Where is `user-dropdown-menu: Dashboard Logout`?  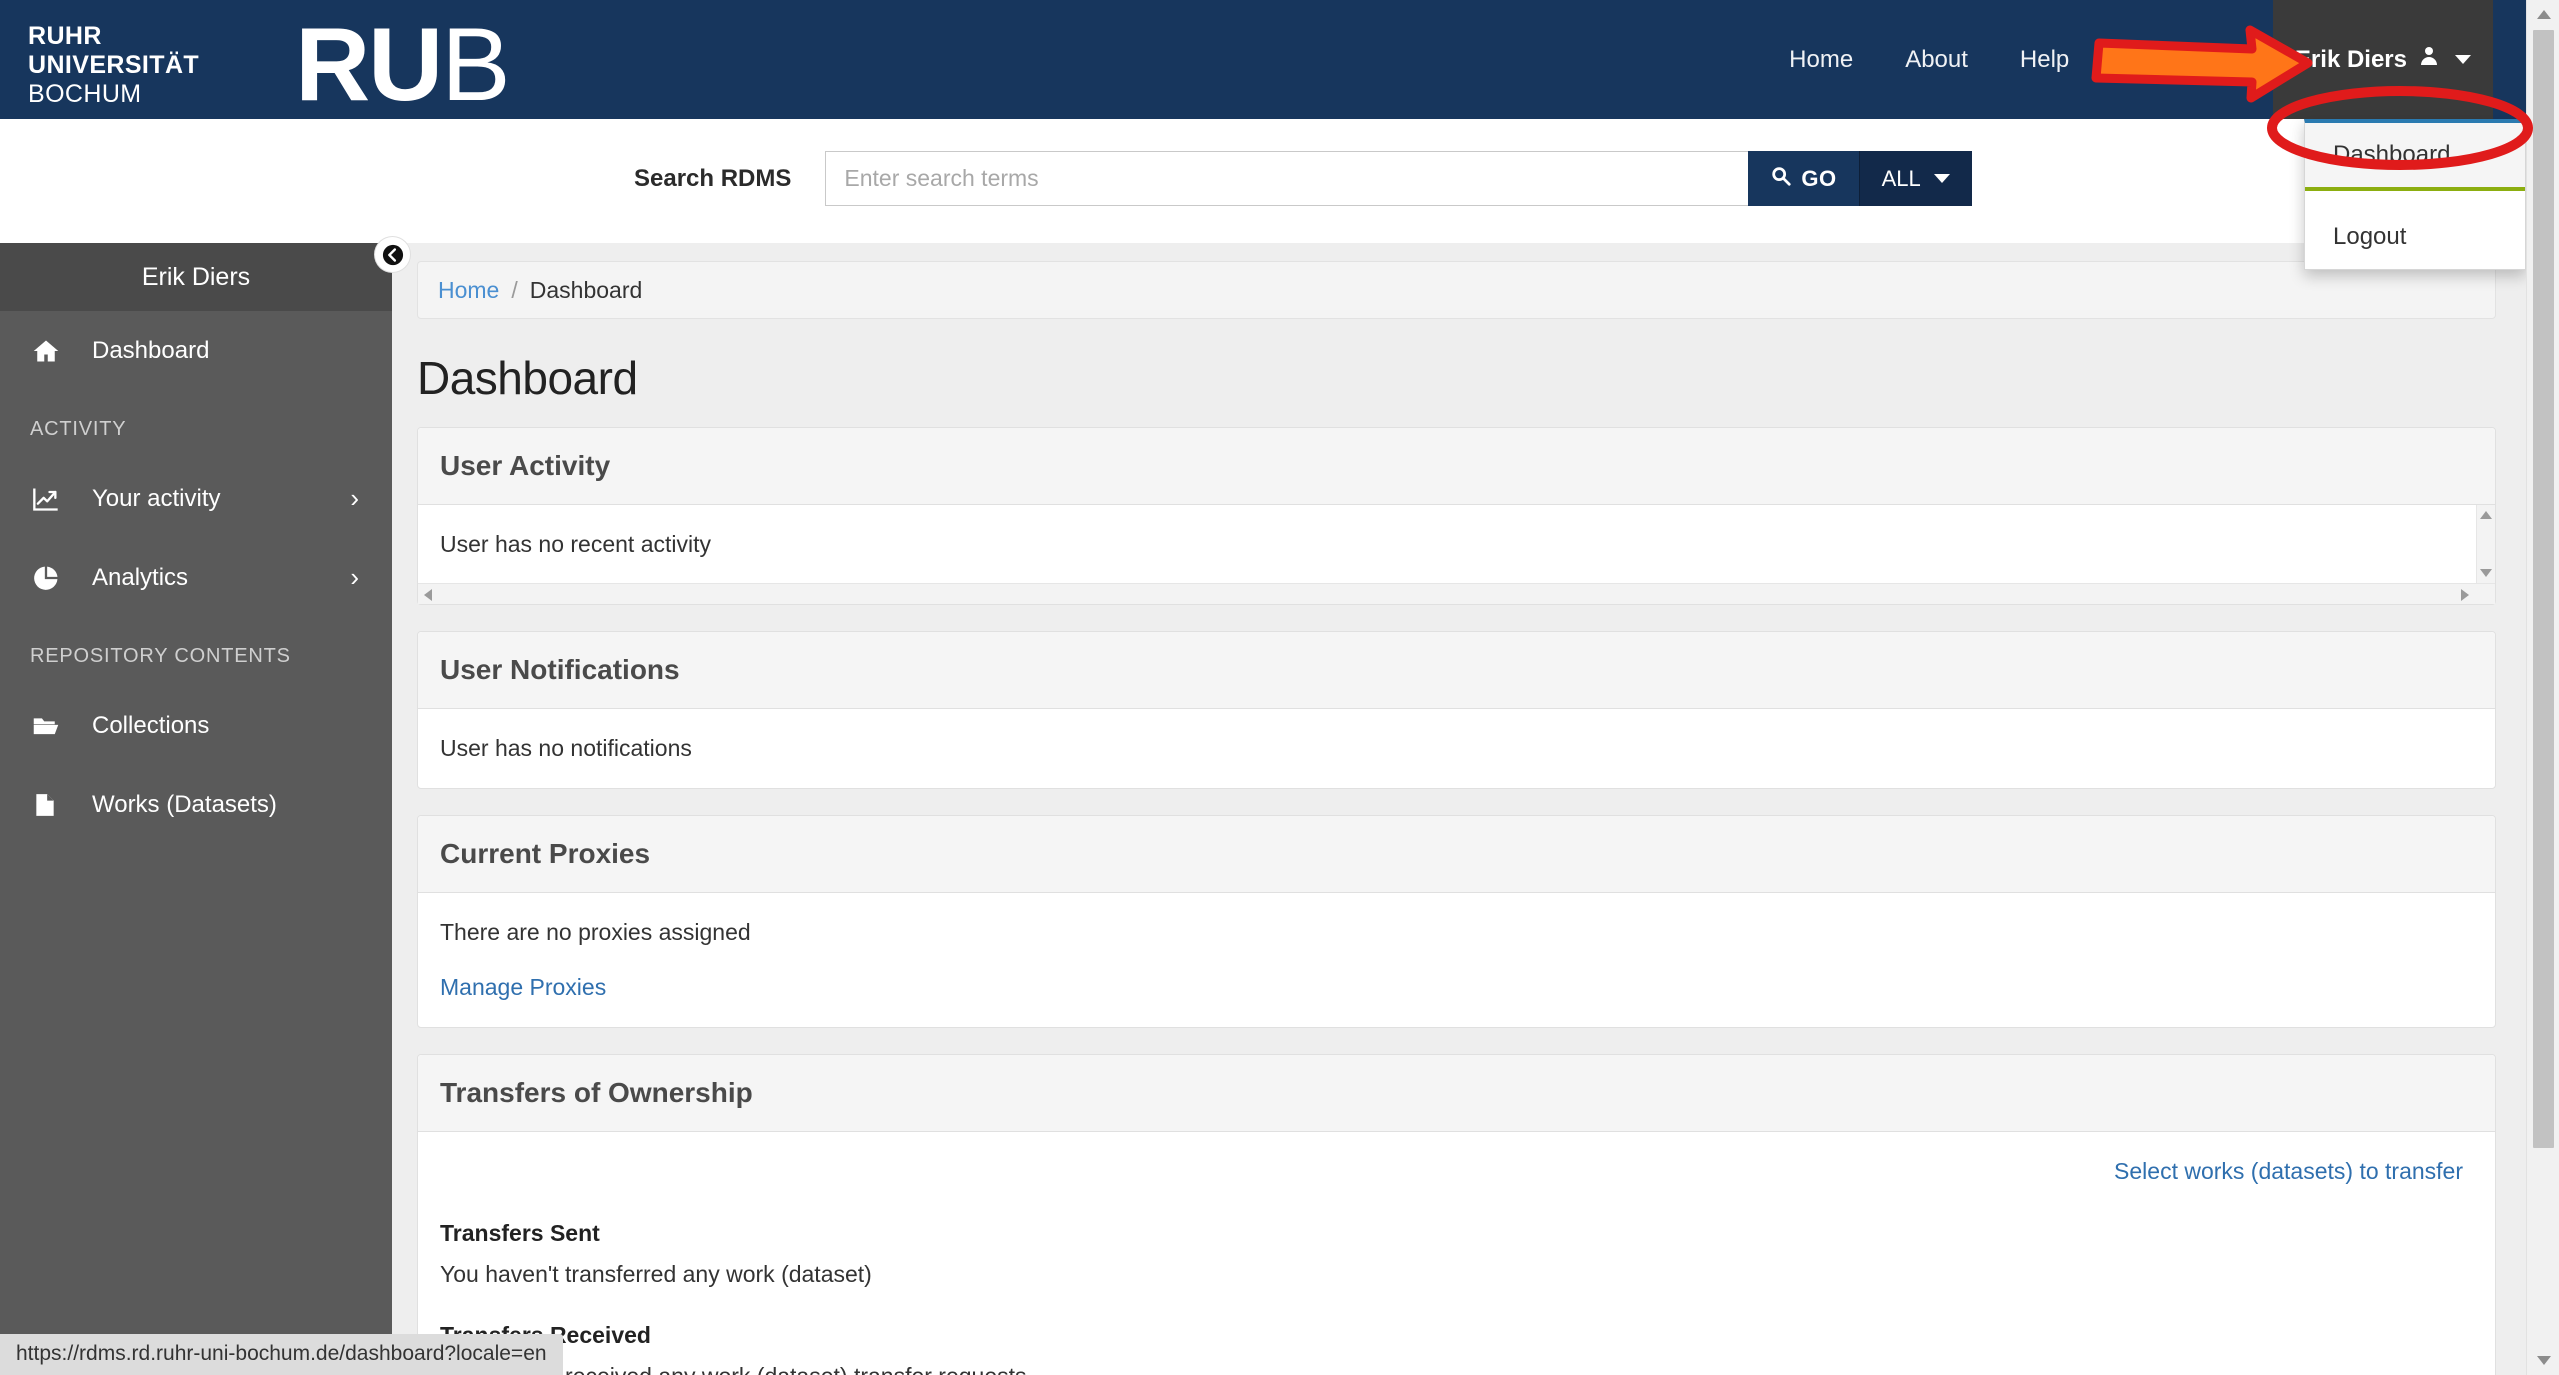 user-dropdown-menu: Dashboard Logout is located at coordinates (2415, 194).